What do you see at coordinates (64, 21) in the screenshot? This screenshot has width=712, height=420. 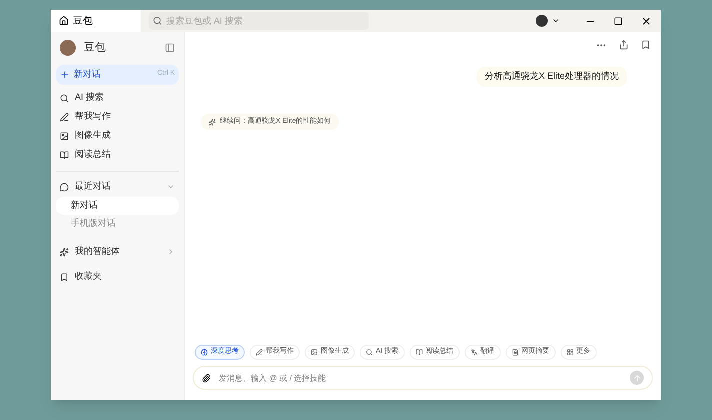 I see `home-icon` at bounding box center [64, 21].